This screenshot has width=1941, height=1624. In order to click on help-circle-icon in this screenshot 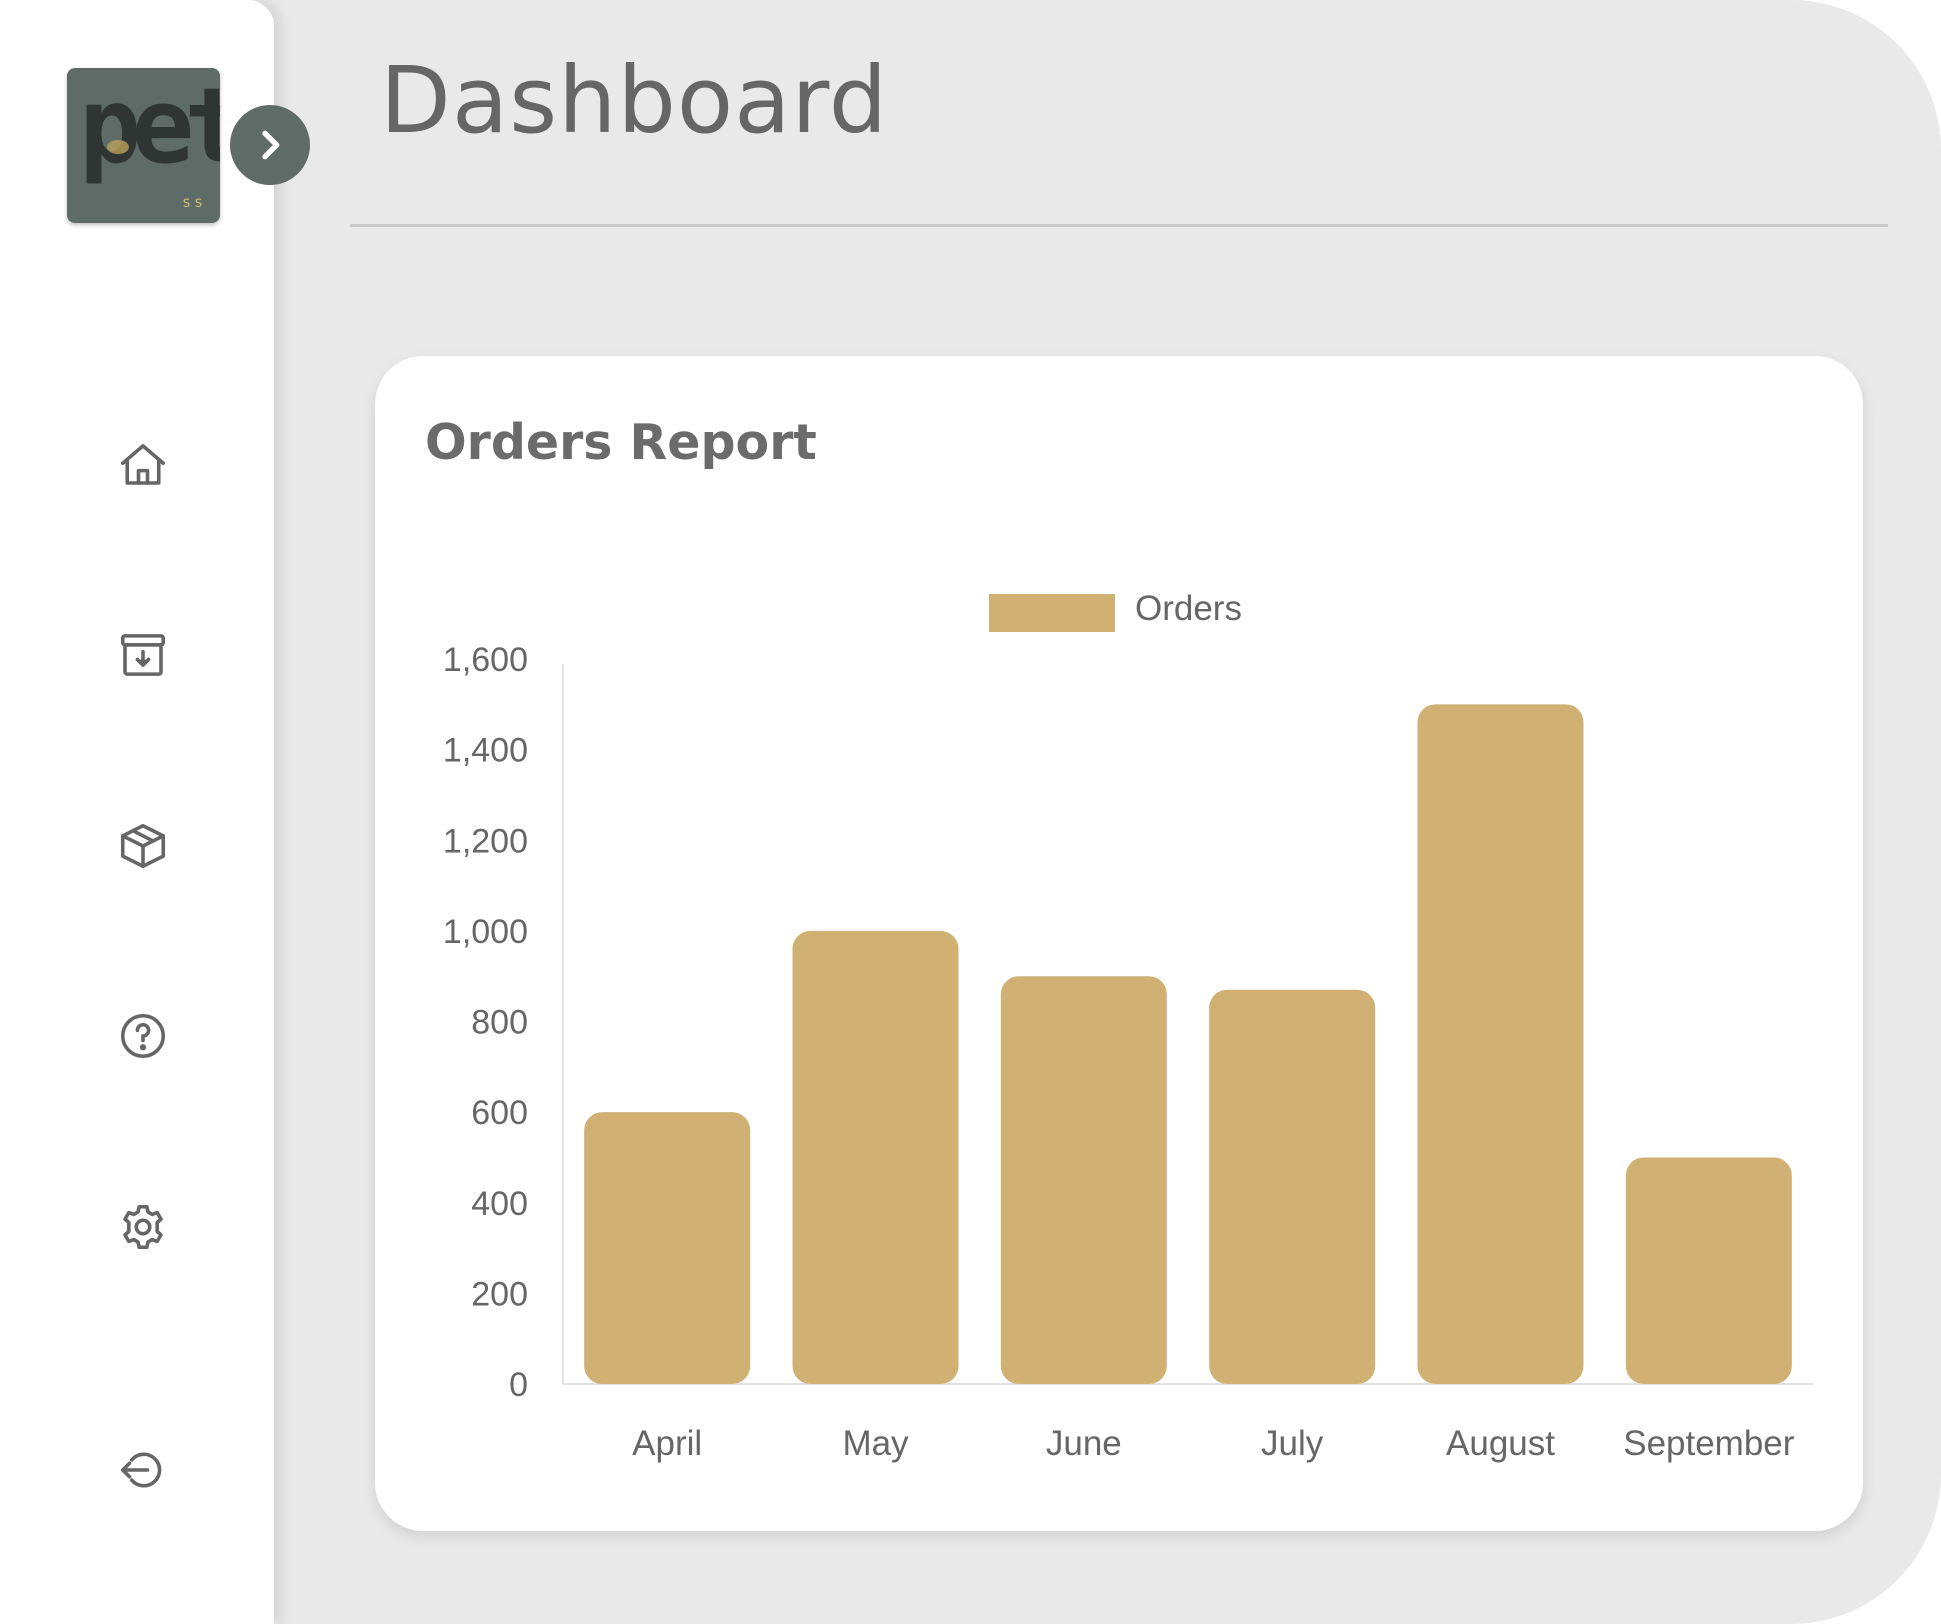, I will do `click(143, 1036)`.